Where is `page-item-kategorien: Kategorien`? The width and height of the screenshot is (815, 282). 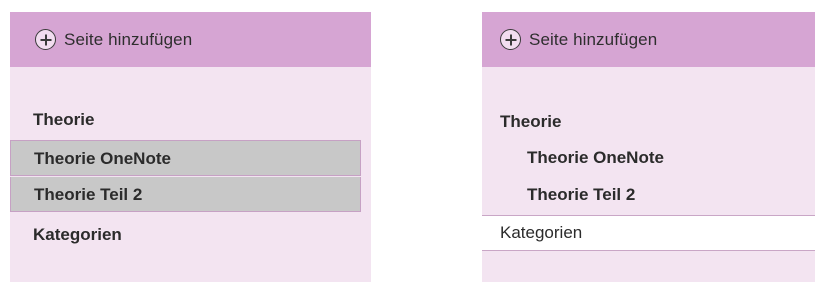
page-item-kategorien: Kategorien is located at coordinates (190, 234).